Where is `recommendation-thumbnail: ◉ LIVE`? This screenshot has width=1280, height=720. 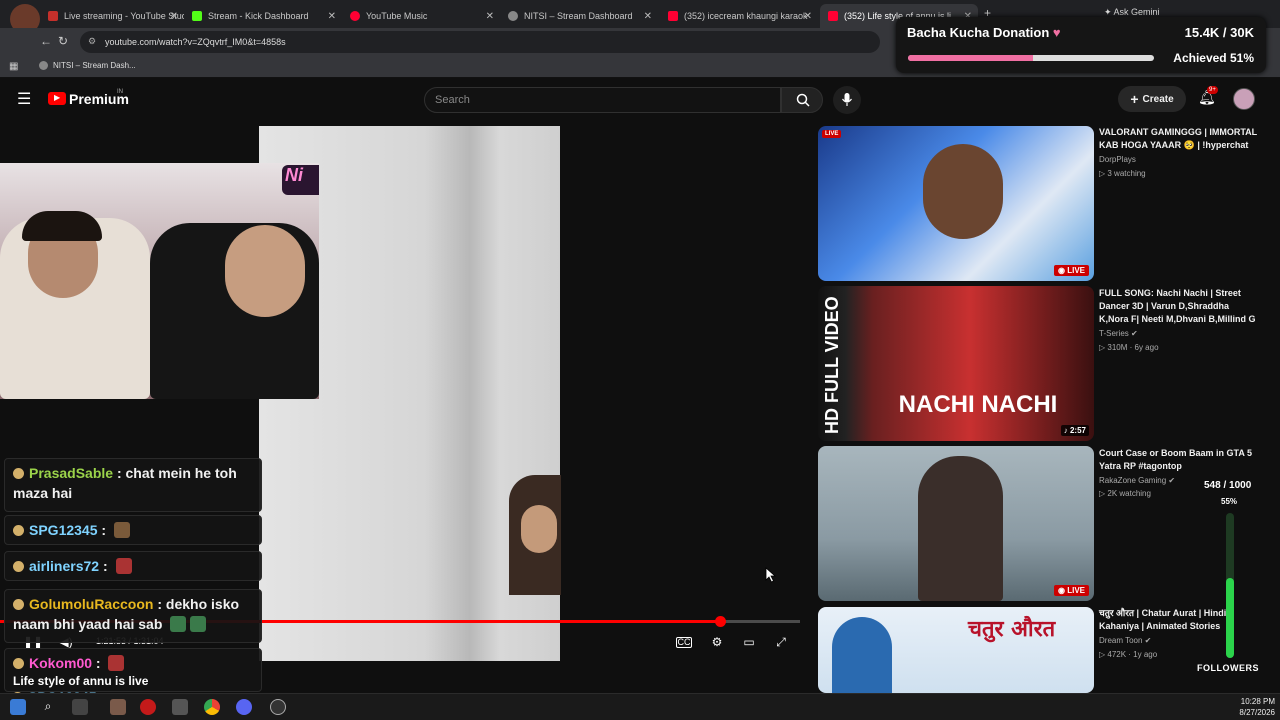 recommendation-thumbnail: ◉ LIVE is located at coordinates (956, 523).